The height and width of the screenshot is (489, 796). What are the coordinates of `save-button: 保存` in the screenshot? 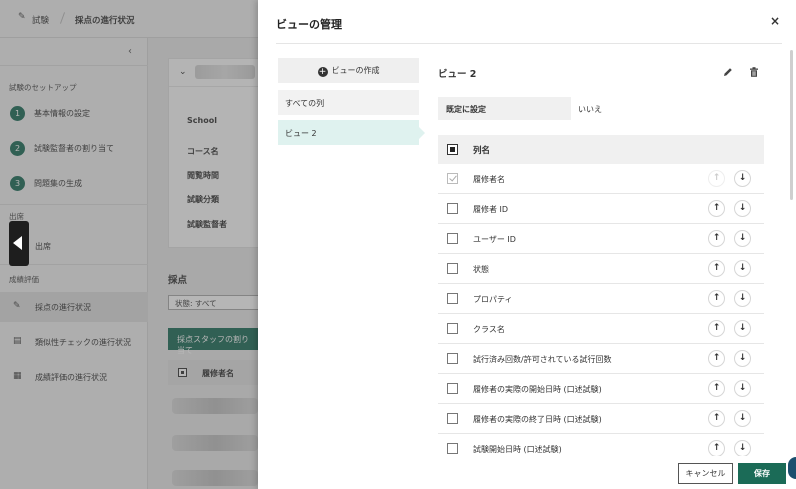 It's located at (762, 473).